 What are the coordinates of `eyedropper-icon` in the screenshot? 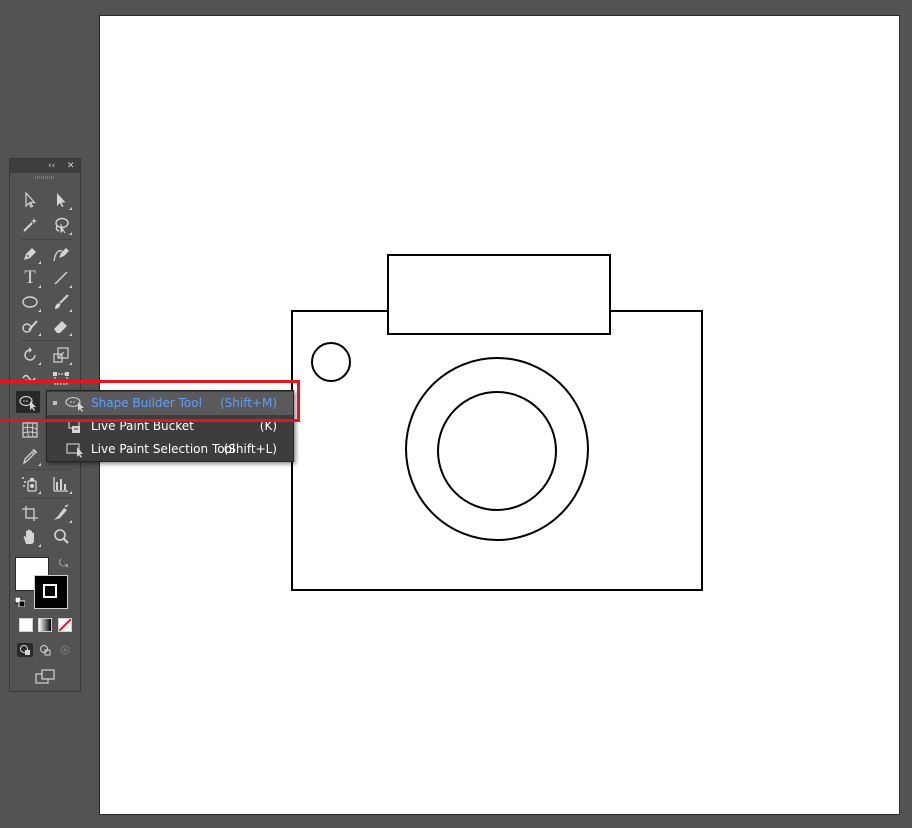 It's located at (29, 457).